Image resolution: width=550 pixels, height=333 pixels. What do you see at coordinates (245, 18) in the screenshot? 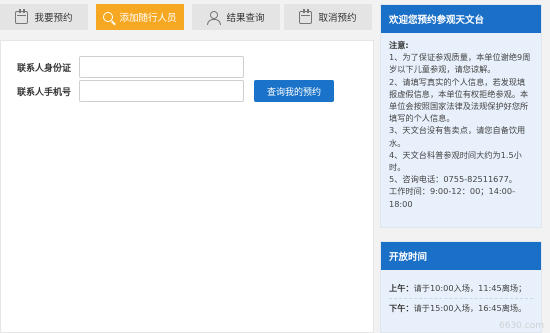
I see `tab-label: 结果查询` at bounding box center [245, 18].